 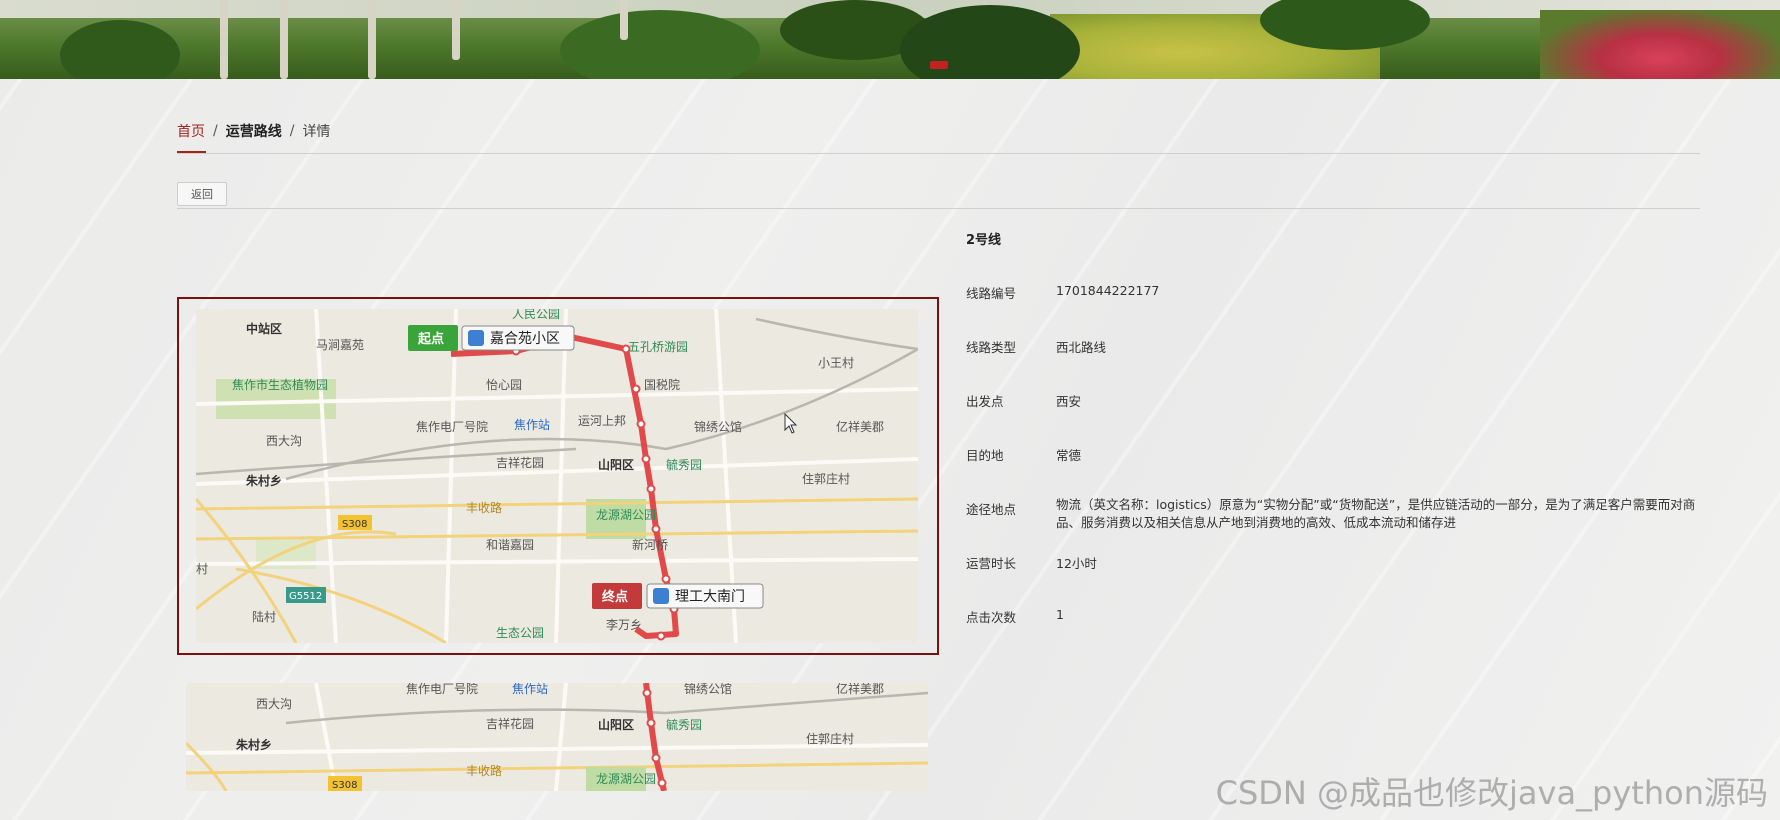 What do you see at coordinates (305, 596) in the screenshot?
I see `road-sign-g5512: G5512` at bounding box center [305, 596].